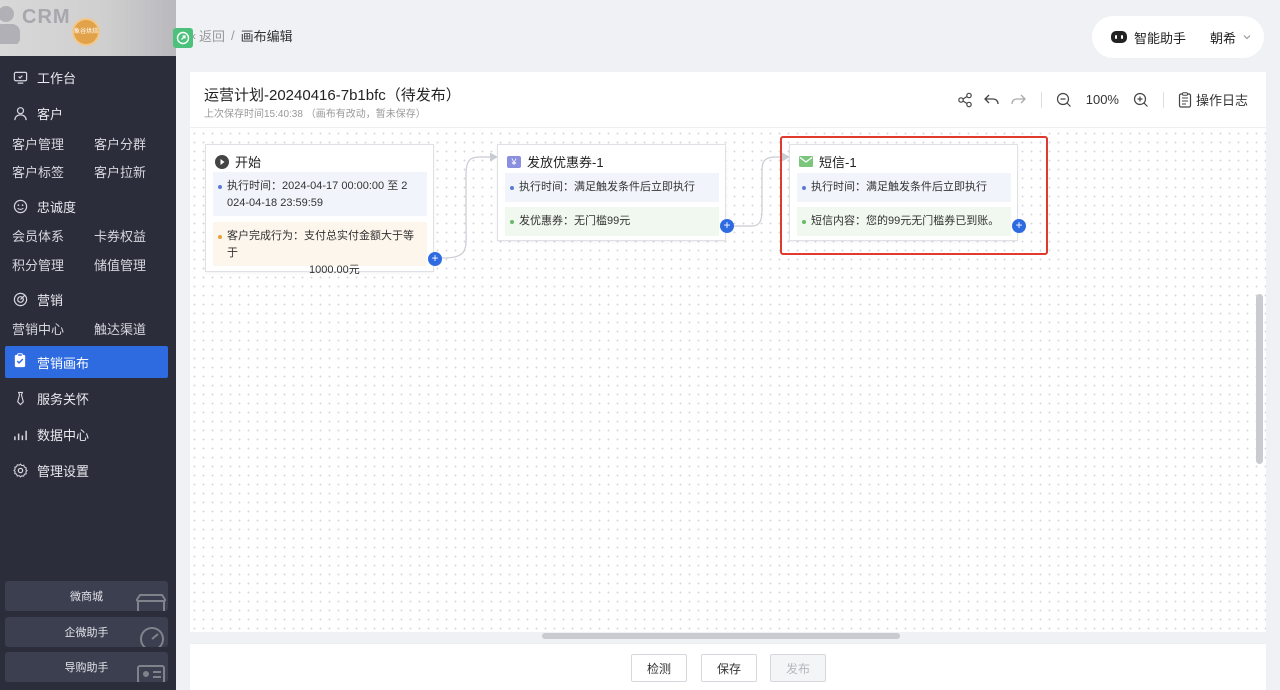 The width and height of the screenshot is (1280, 690). Describe the element at coordinates (1185, 99) in the screenshot. I see `log-icon` at that location.